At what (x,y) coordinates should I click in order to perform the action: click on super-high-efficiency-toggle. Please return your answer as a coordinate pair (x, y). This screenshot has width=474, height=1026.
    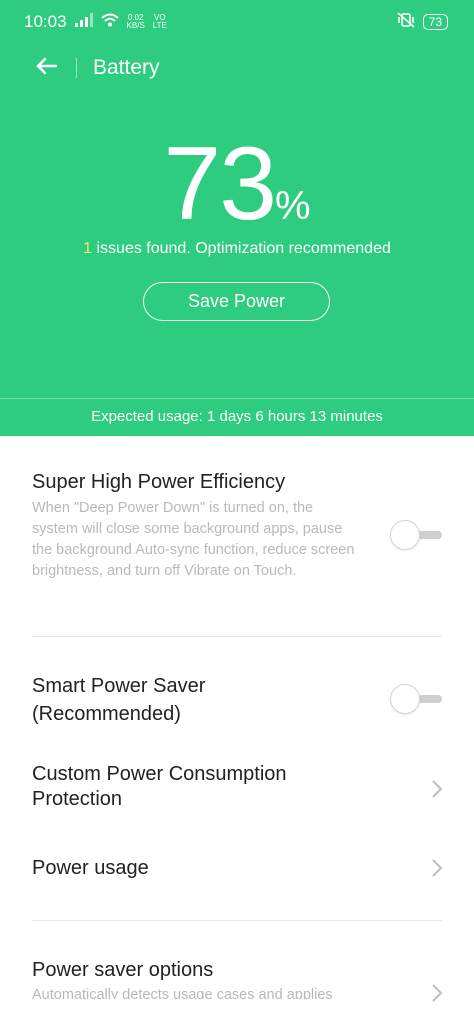
    Looking at the image, I should click on (416, 535).